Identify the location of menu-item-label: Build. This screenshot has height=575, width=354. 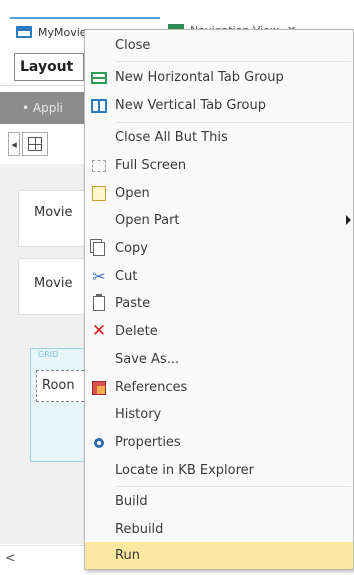
(131, 501).